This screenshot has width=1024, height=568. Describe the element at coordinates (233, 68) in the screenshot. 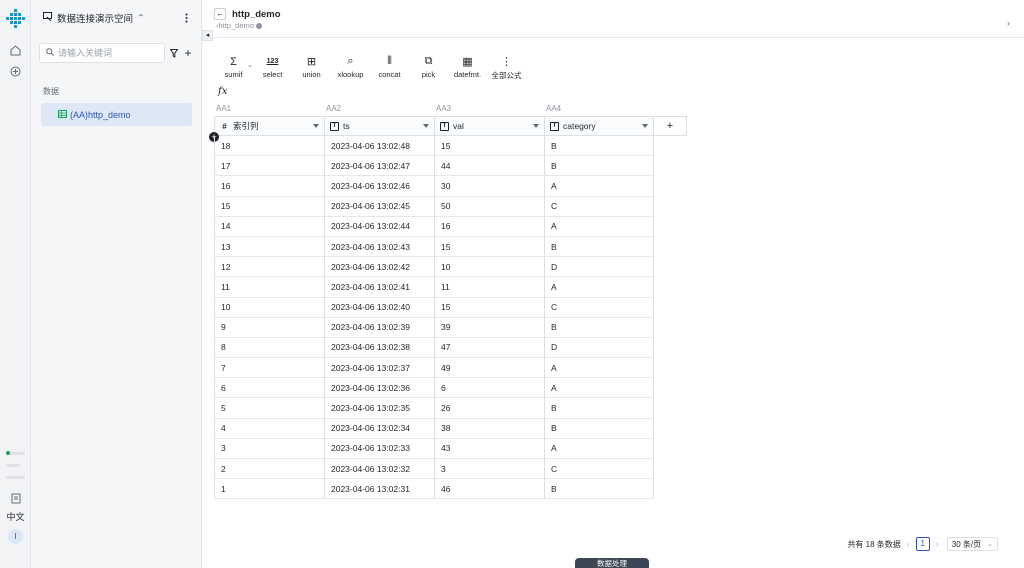

I see `tool-sumif: Σsumif ⌄` at that location.